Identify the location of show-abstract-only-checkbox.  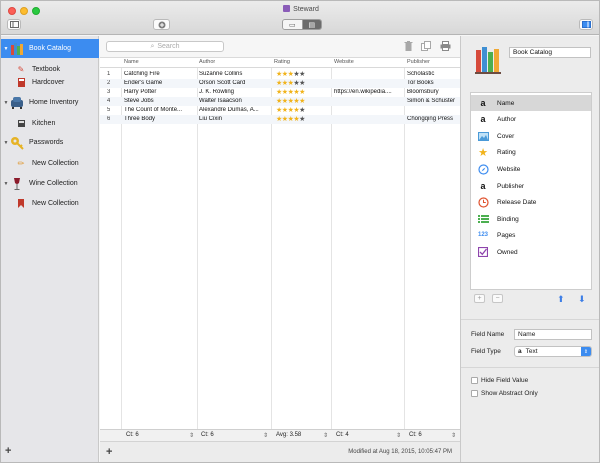
(474, 393).